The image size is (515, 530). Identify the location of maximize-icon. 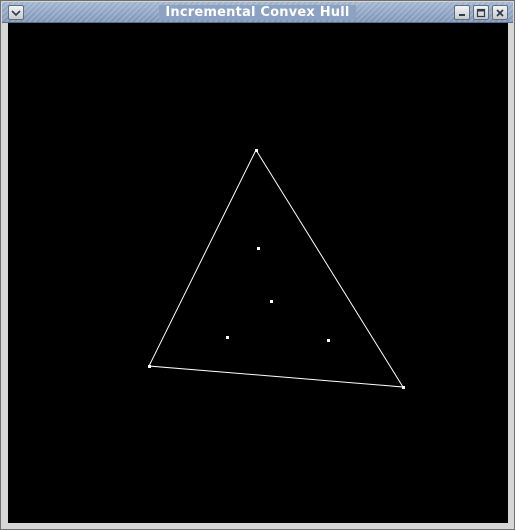
(481, 12).